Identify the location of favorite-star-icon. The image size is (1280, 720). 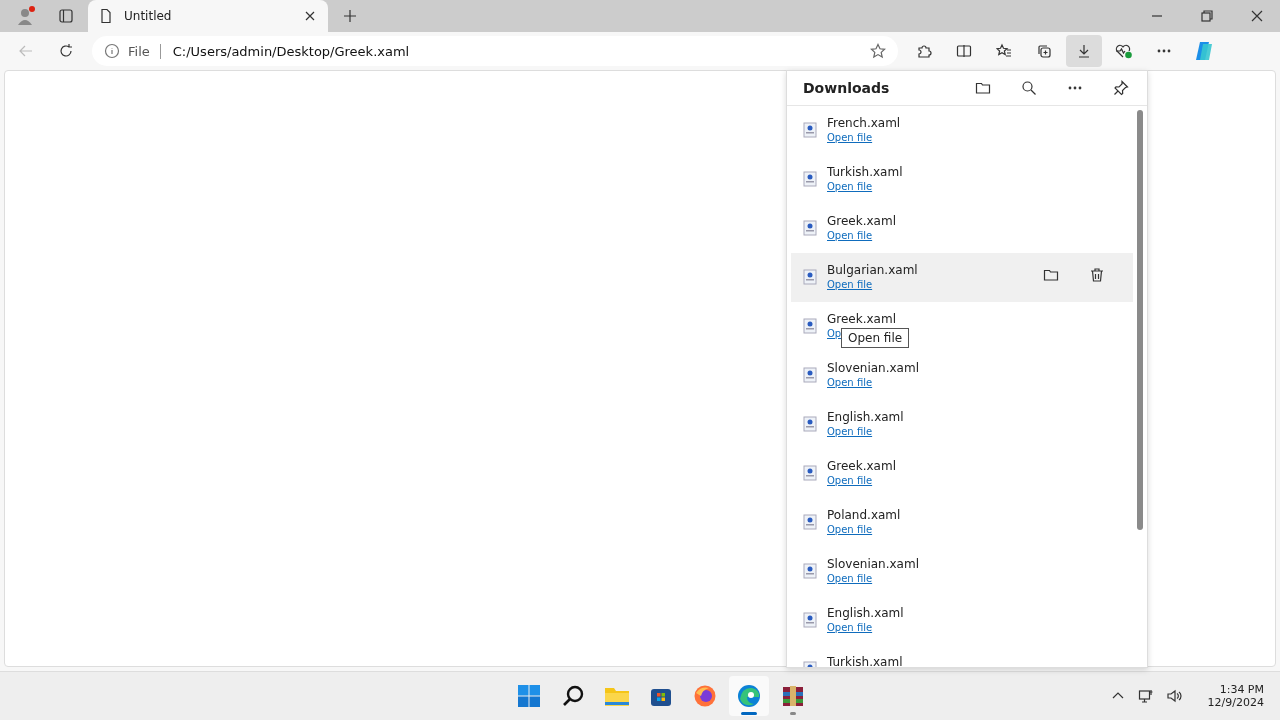
(878, 51).